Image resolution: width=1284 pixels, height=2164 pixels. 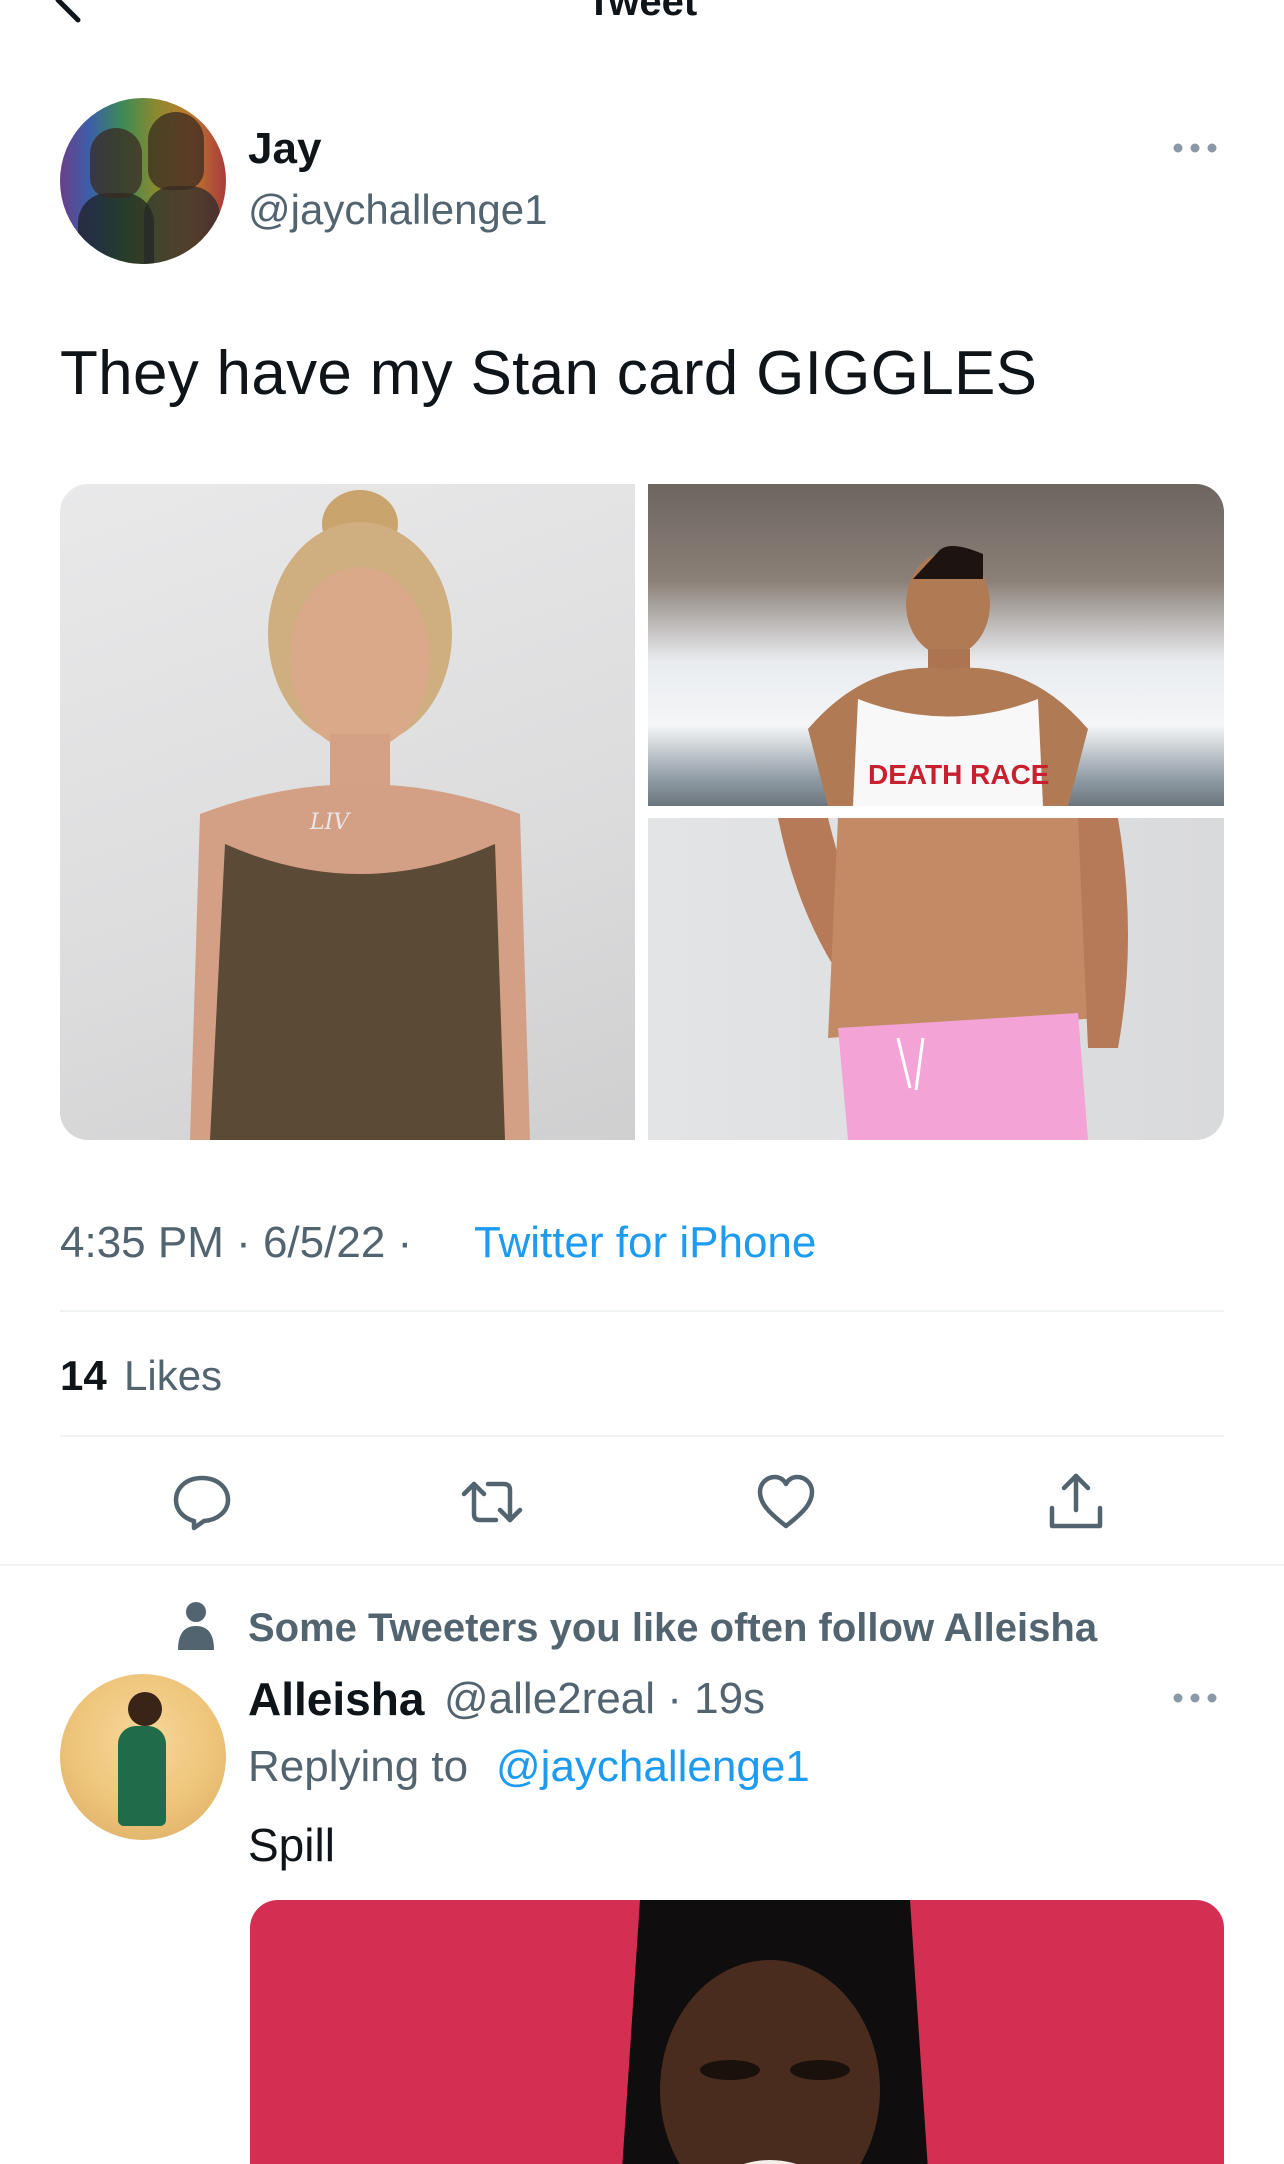 What do you see at coordinates (642, 12) in the screenshot?
I see `page-title: Tweet` at bounding box center [642, 12].